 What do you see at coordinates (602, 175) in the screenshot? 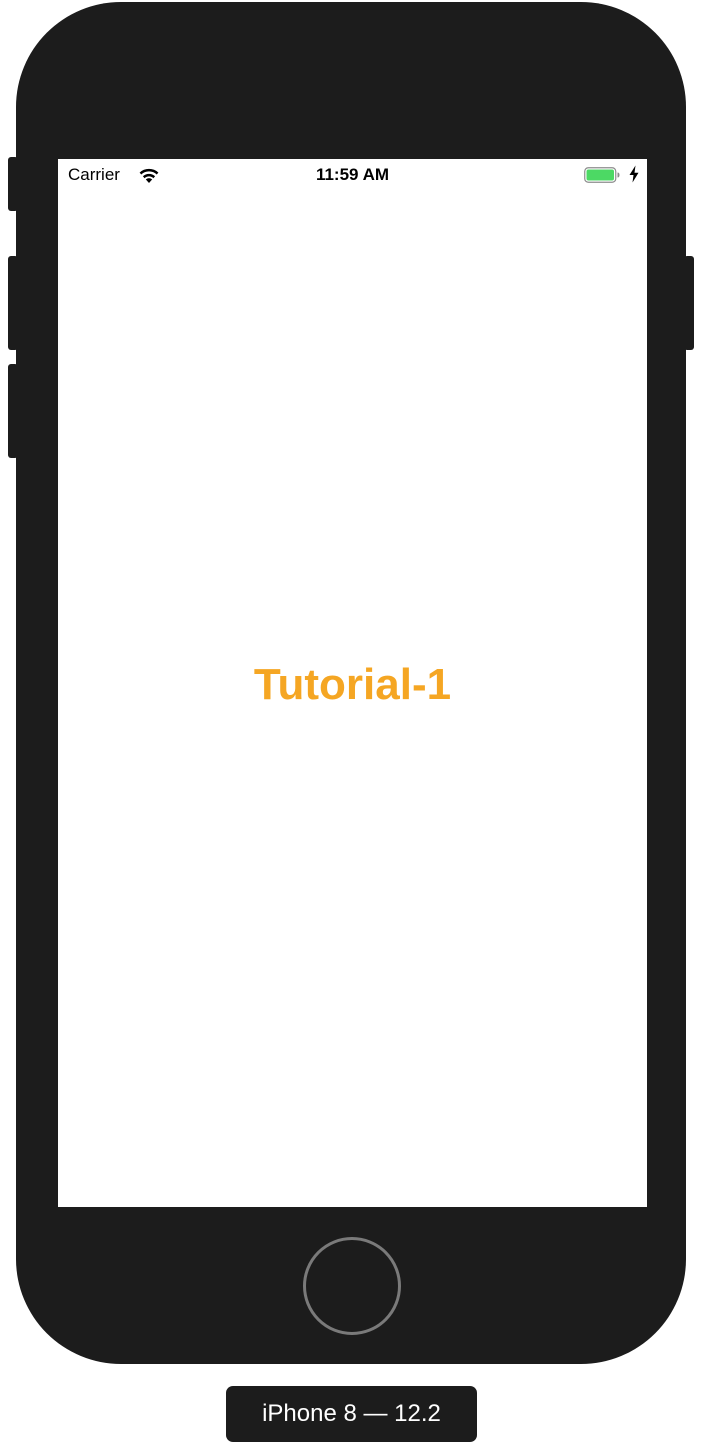
I see `battery-icon` at bounding box center [602, 175].